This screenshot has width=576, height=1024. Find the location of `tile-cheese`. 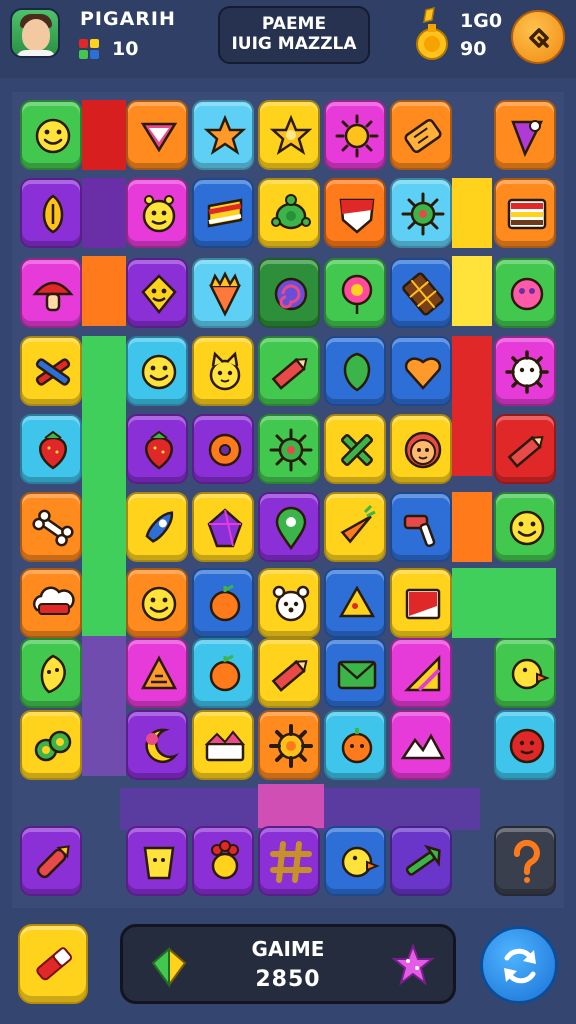

tile-cheese is located at coordinates (355, 603).